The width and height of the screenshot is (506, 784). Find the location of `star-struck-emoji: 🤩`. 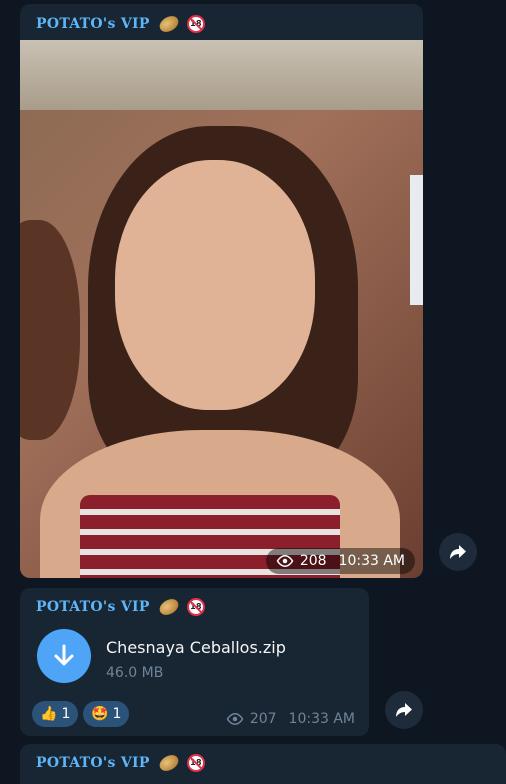

star-struck-emoji: 🤩 is located at coordinates (100, 714).